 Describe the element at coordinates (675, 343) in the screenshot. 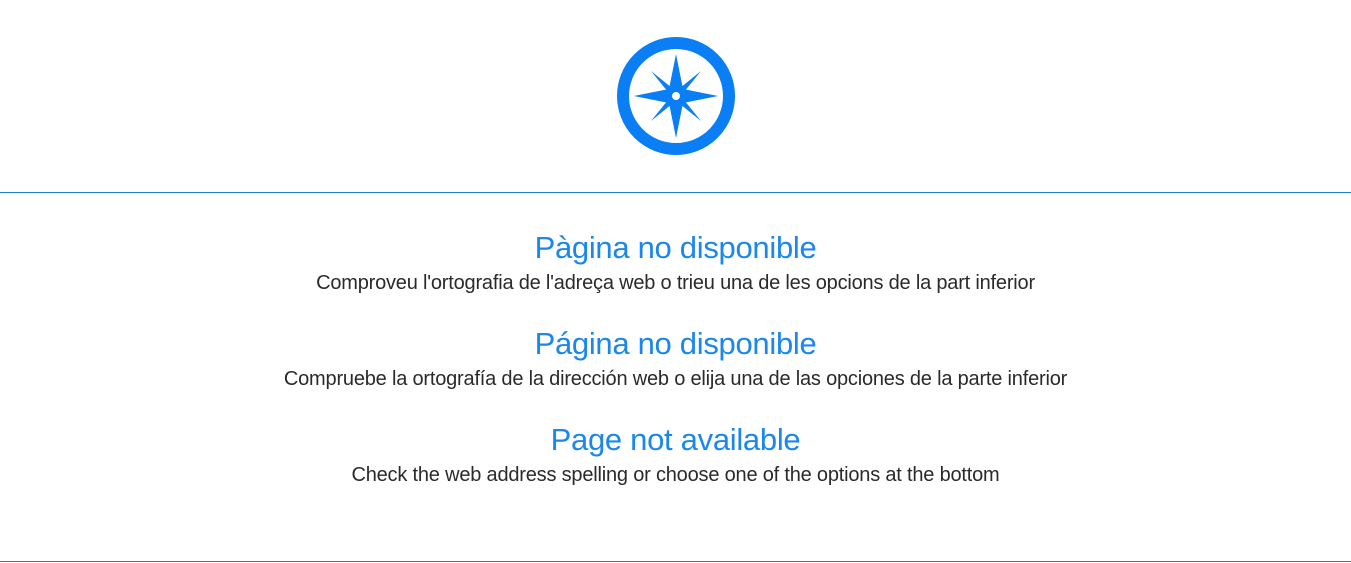

I see `message-title: Página no disponible` at that location.